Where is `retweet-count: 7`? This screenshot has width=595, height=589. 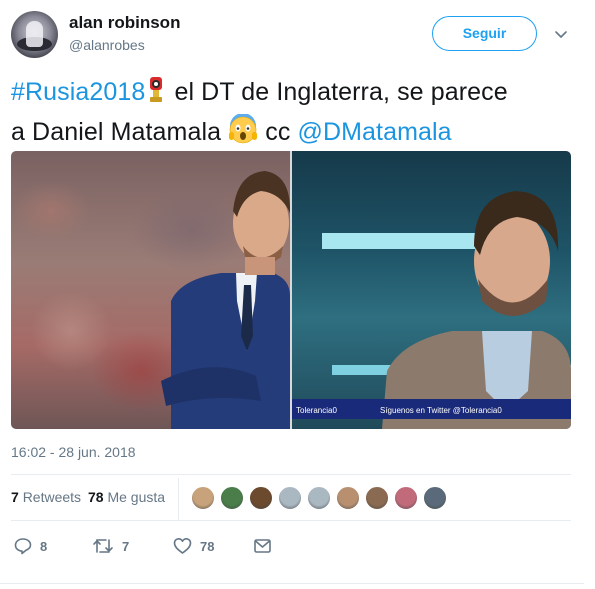
retweet-count: 7 is located at coordinates (126, 546).